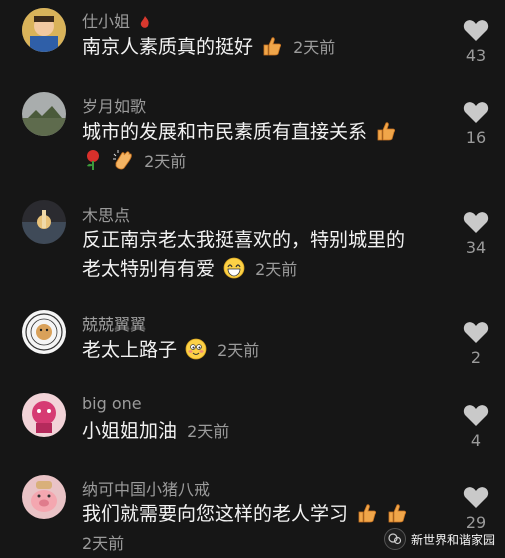 This screenshot has height=558, width=505. What do you see at coordinates (247, 147) in the screenshot?
I see `comment-text: 城市的发展和市民素质有直接关系 2天前` at bounding box center [247, 147].